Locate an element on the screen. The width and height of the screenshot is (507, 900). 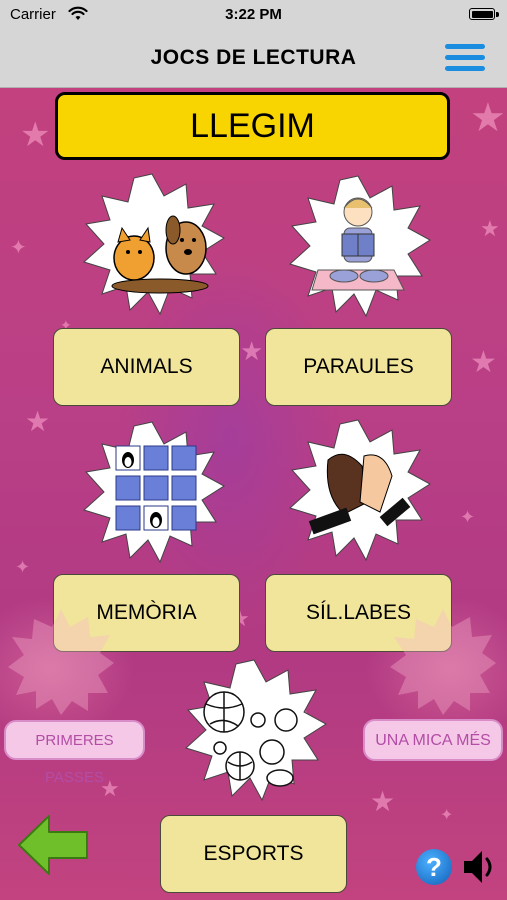
animals-button: ANIMALS is located at coordinates (146, 367).